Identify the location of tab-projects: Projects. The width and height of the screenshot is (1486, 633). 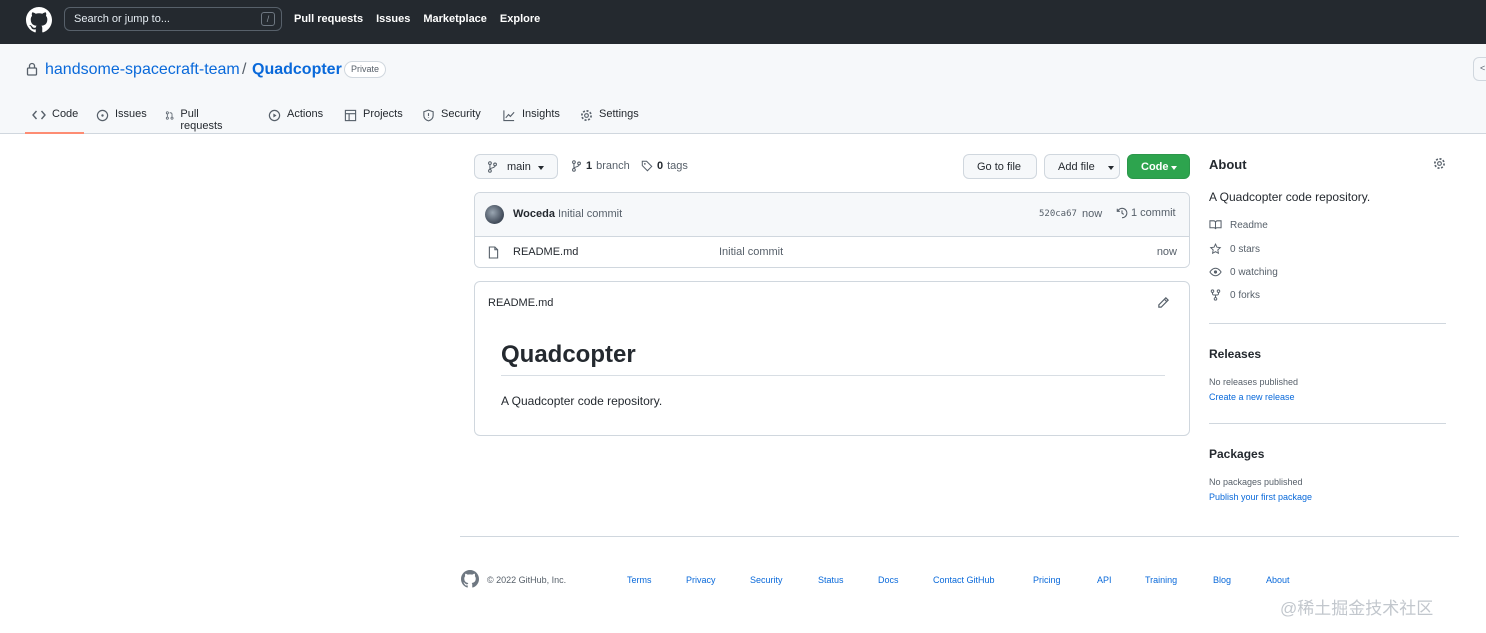
(373, 121).